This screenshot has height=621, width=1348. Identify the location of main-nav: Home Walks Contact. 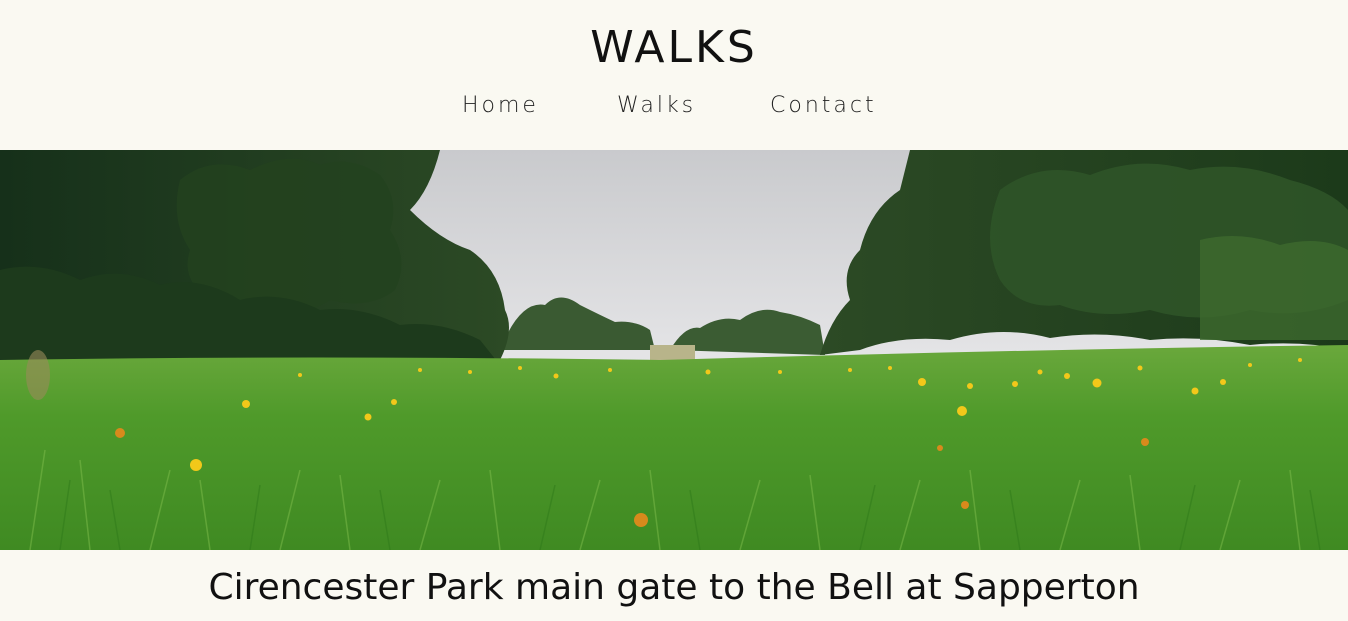
(674, 106).